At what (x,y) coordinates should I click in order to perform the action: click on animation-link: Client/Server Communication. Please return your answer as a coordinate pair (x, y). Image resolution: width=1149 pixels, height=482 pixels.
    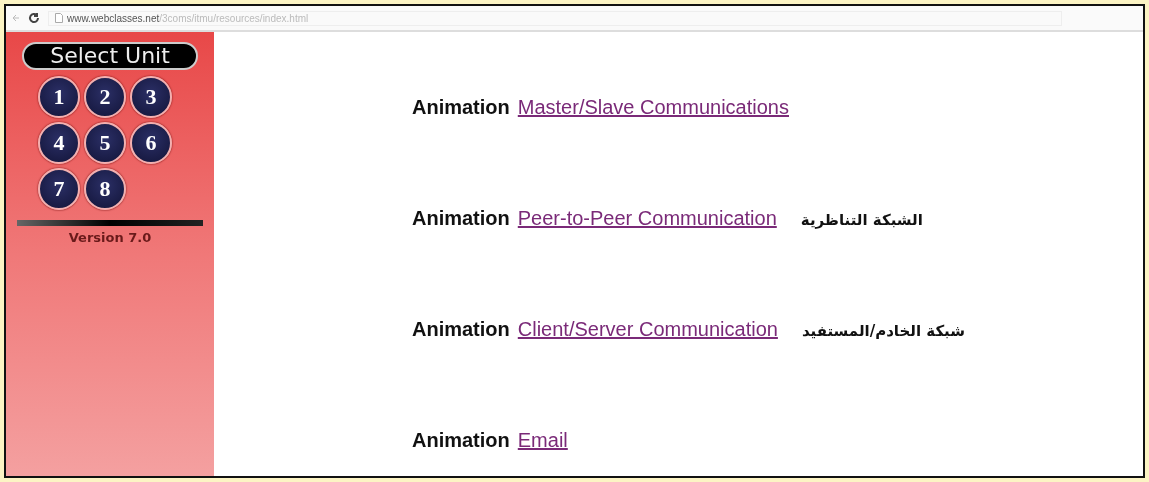
    Looking at the image, I should click on (647, 329).